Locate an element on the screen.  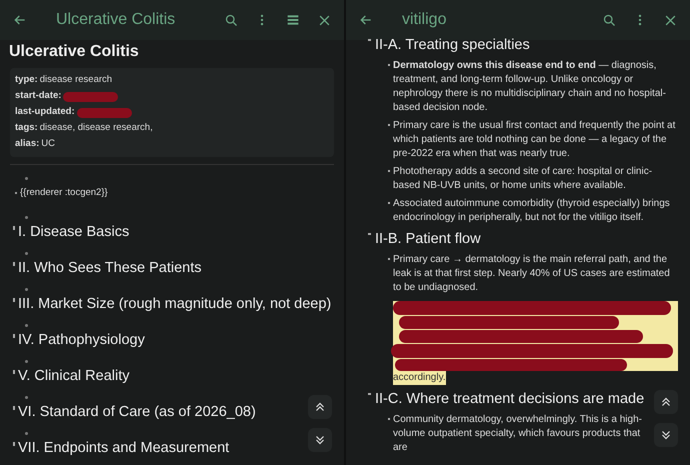
section-heading: II-B. Patient flow is located at coordinates (428, 239).